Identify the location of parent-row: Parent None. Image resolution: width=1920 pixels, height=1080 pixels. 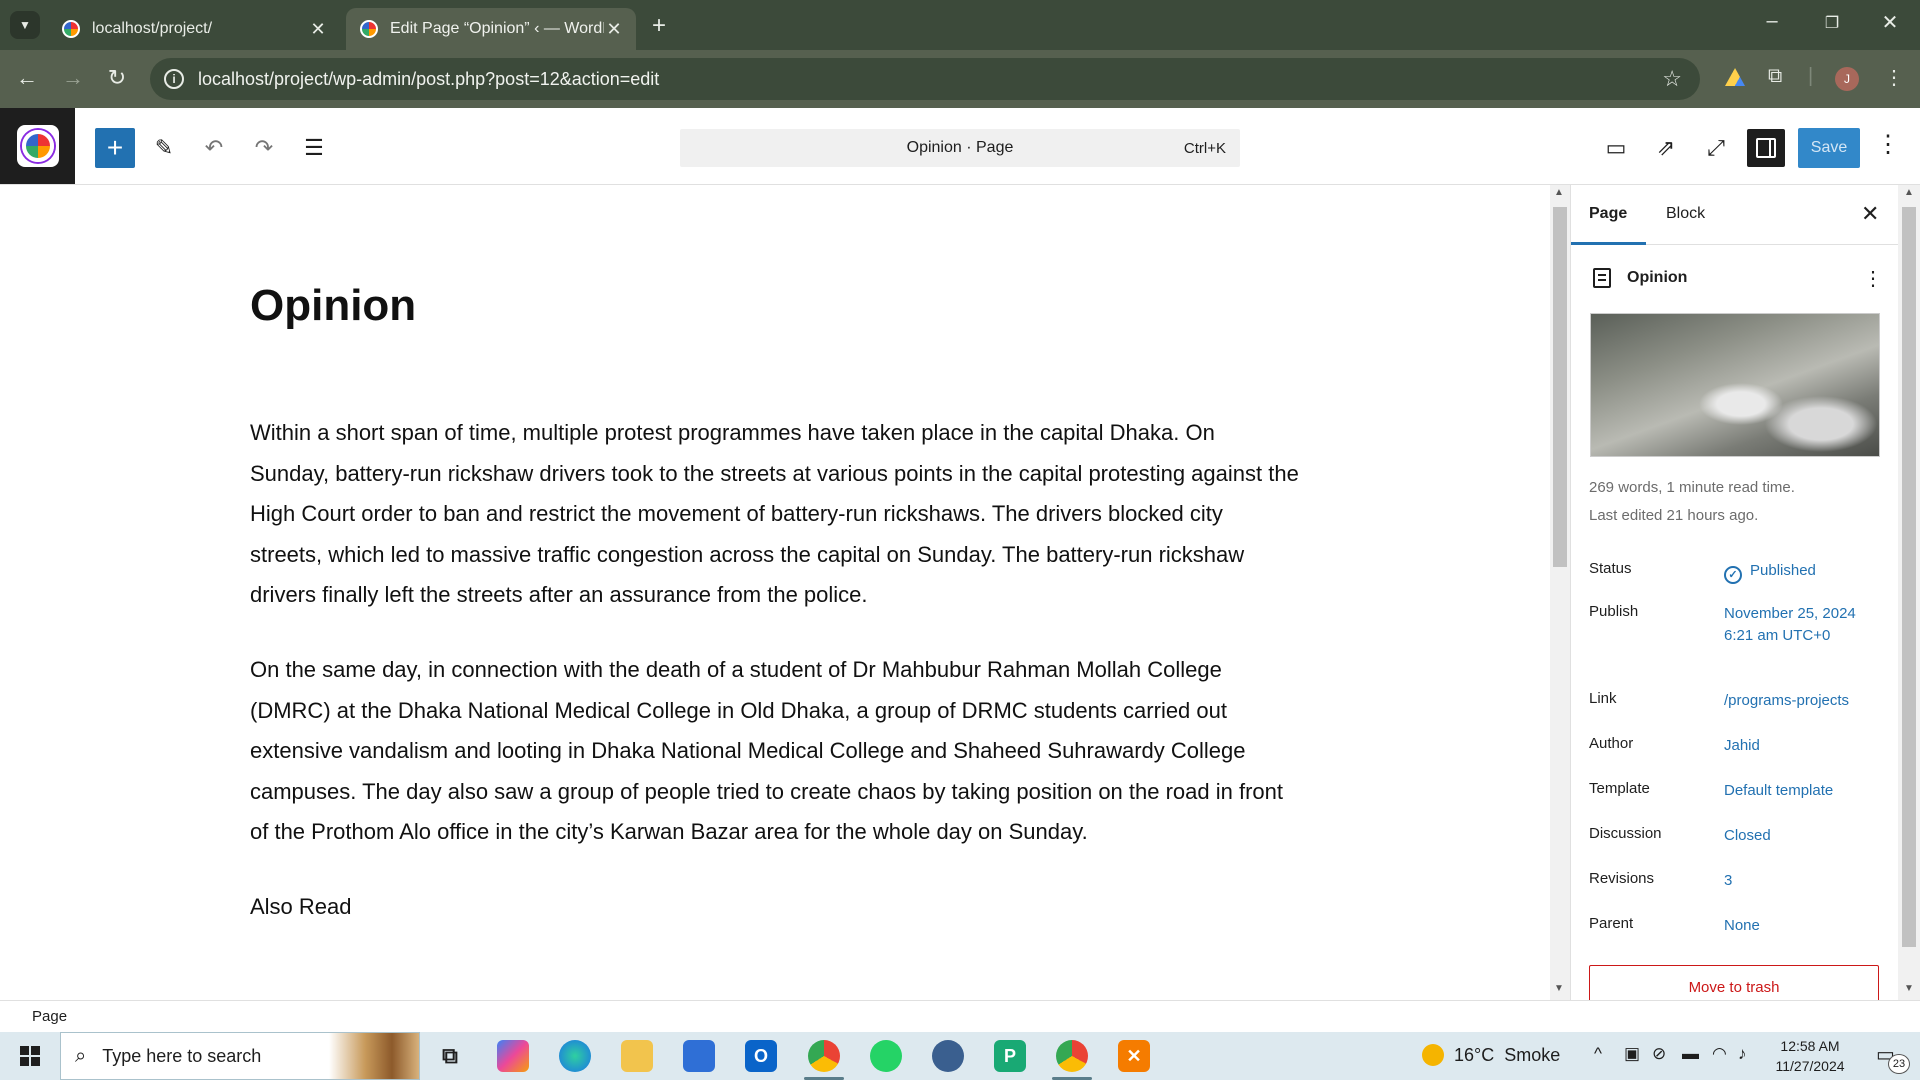
(1739, 927).